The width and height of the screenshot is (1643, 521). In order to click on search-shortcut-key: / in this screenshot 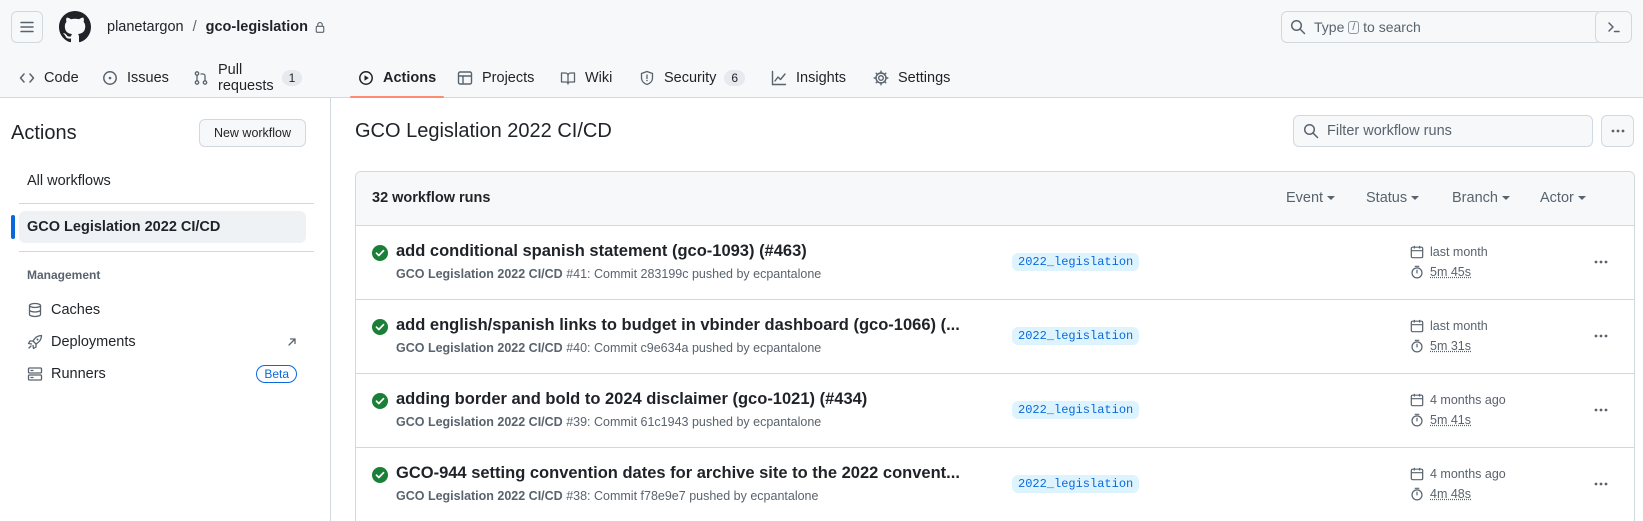, I will do `click(1354, 27)`.